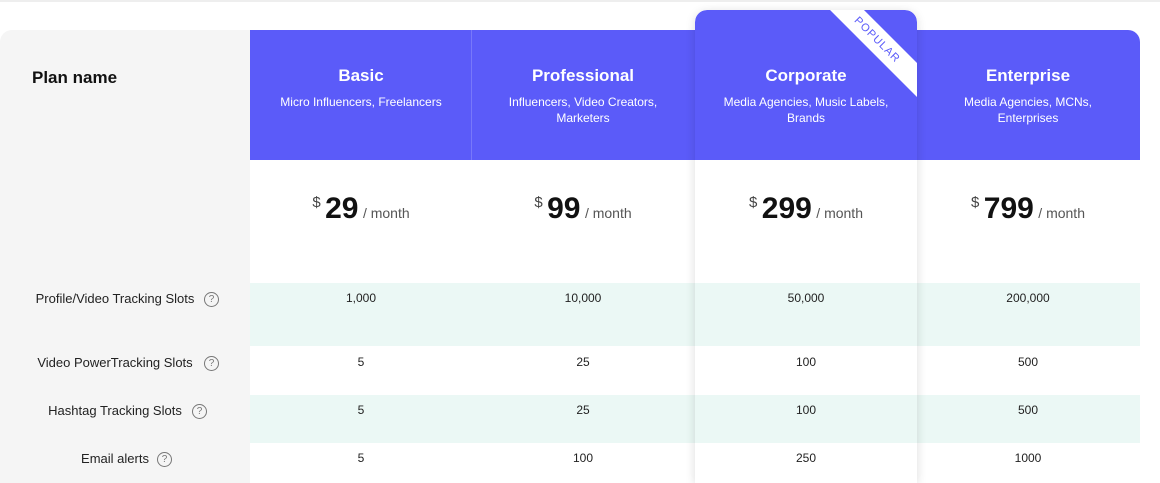 Image resolution: width=1160 pixels, height=483 pixels. What do you see at coordinates (583, 110) in the screenshot?
I see `plan-audience: Influencers, Video Creators, Marketers` at bounding box center [583, 110].